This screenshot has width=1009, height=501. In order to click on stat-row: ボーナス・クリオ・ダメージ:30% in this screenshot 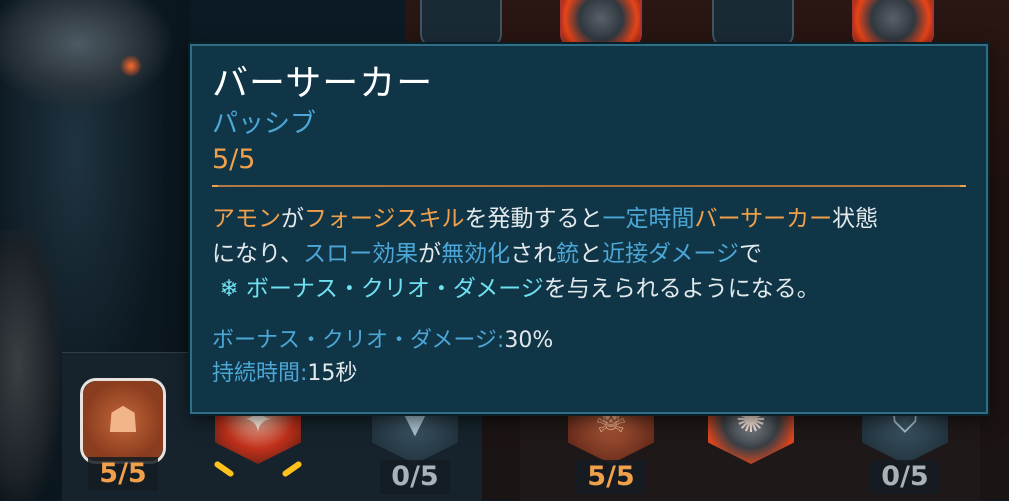, I will do `click(383, 340)`.